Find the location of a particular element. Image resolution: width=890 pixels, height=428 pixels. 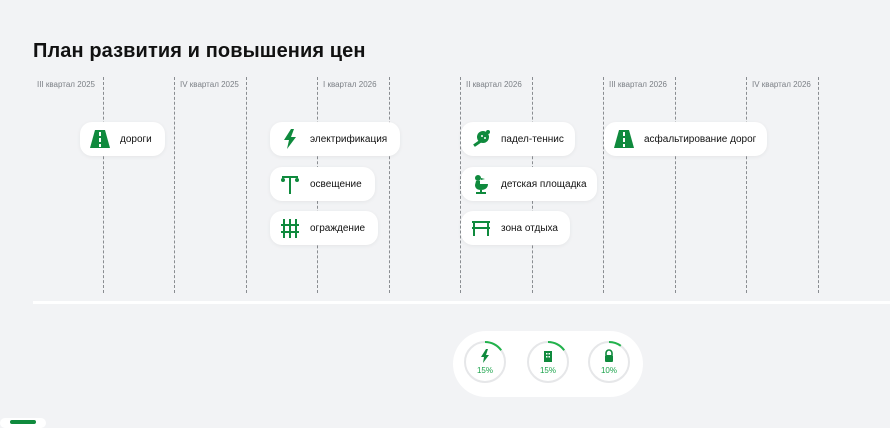

card-label: электрификация is located at coordinates (349, 139).